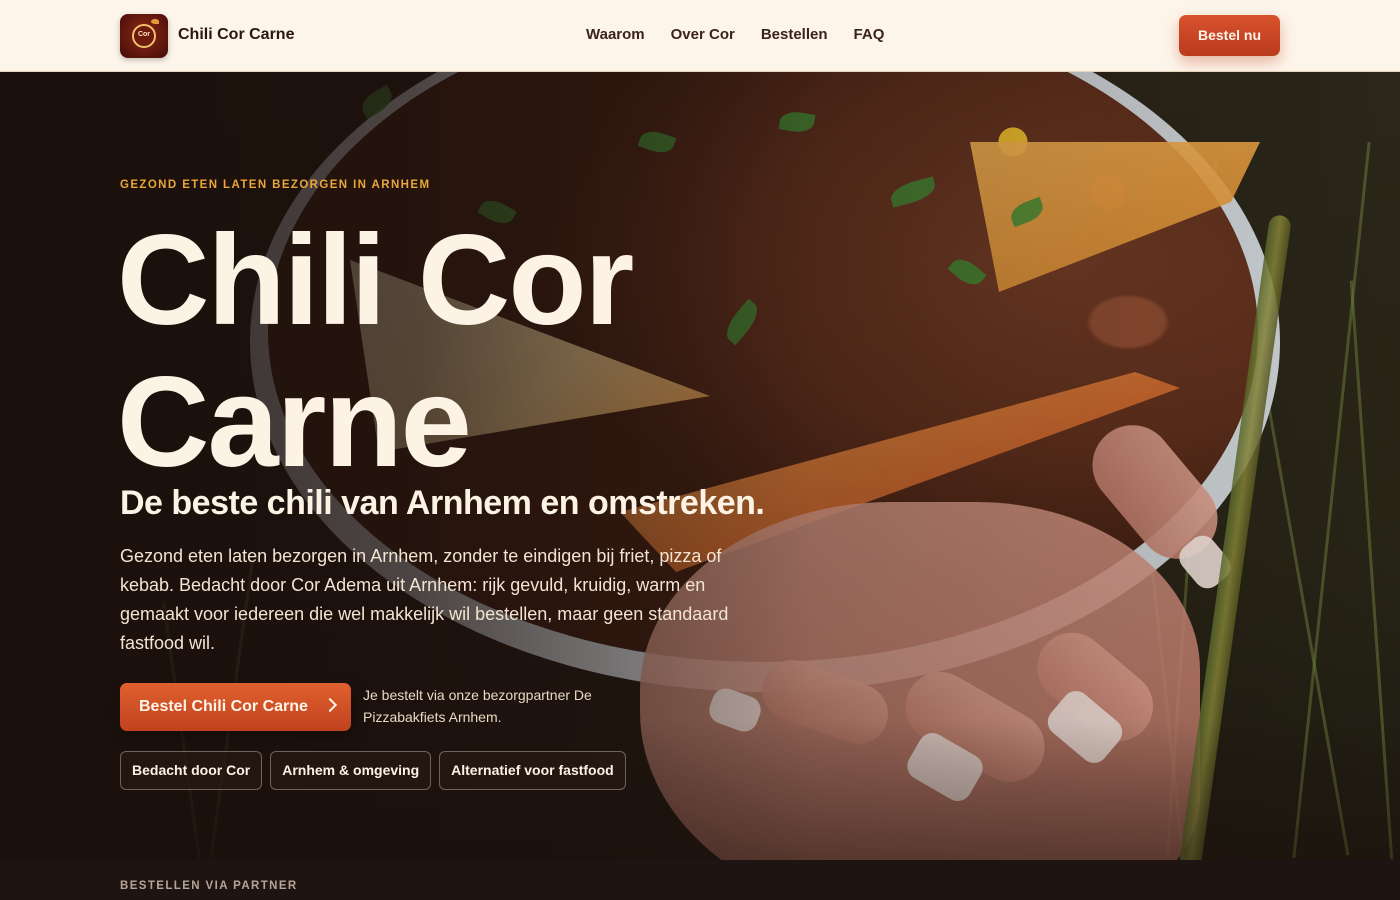 The image size is (1400, 900). I want to click on hero-title: Chili Cor Carne, so click(375, 351).